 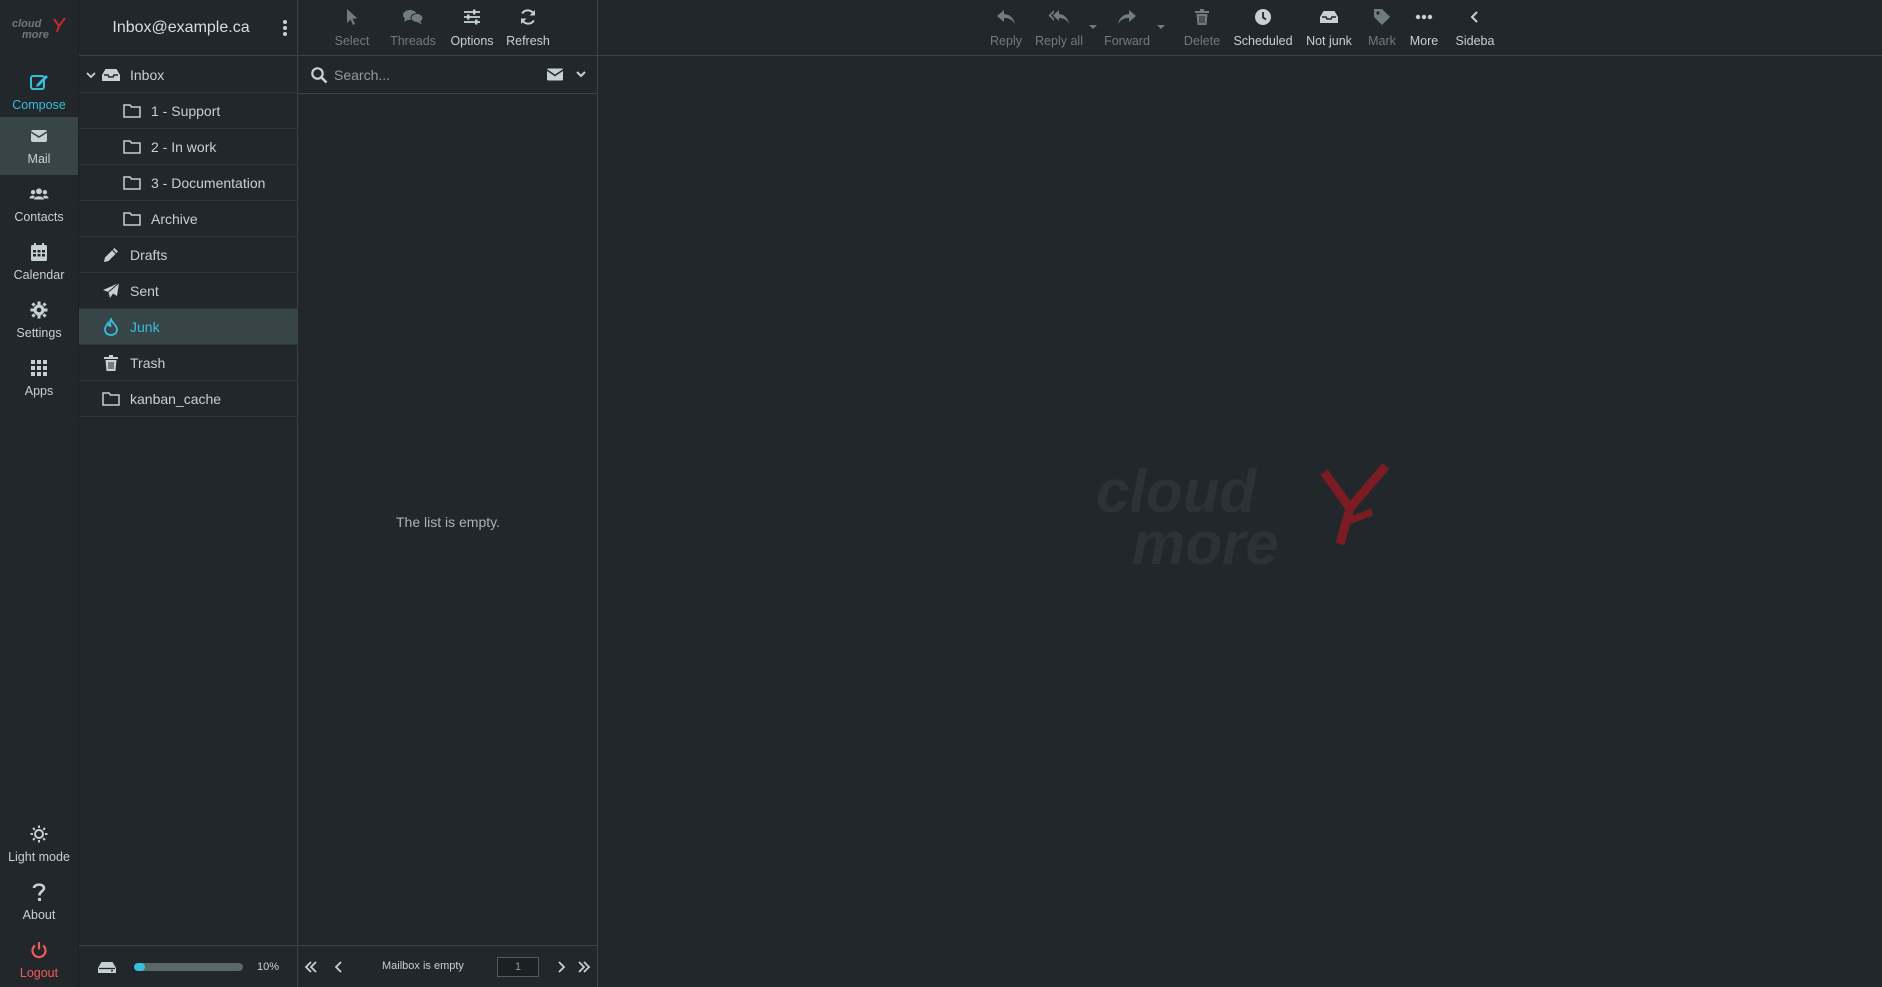 What do you see at coordinates (174, 218) in the screenshot?
I see `folder-label: Archive` at bounding box center [174, 218].